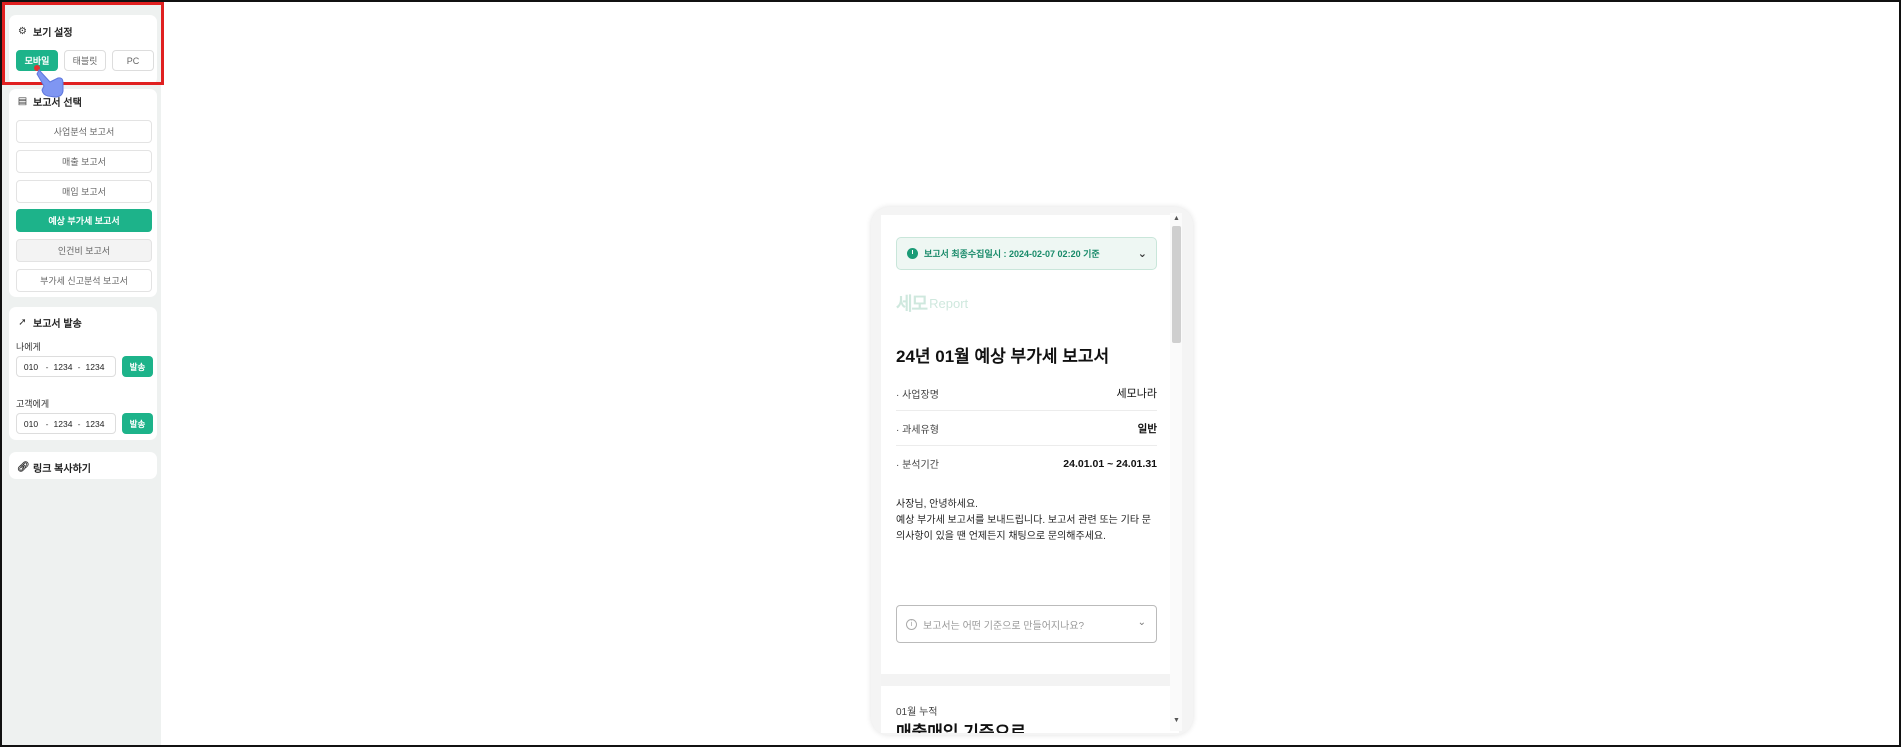 Image resolution: width=1901 pixels, height=747 pixels. What do you see at coordinates (1176, 721) in the screenshot?
I see `scroll-down-arrow: ▼` at bounding box center [1176, 721].